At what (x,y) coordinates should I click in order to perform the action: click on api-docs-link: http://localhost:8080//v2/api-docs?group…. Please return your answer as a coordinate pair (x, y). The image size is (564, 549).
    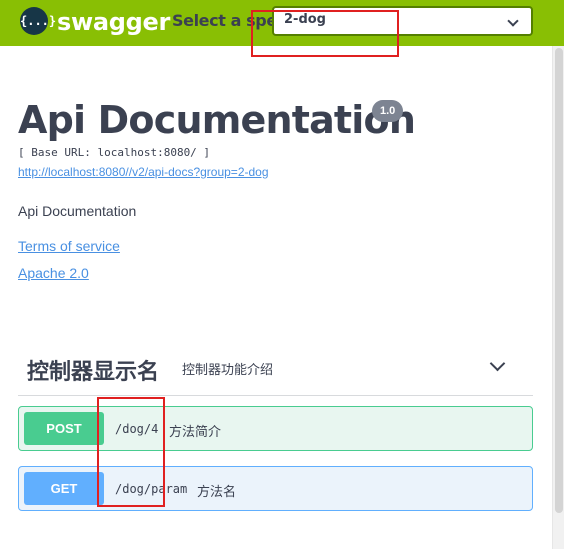
    Looking at the image, I should click on (143, 172).